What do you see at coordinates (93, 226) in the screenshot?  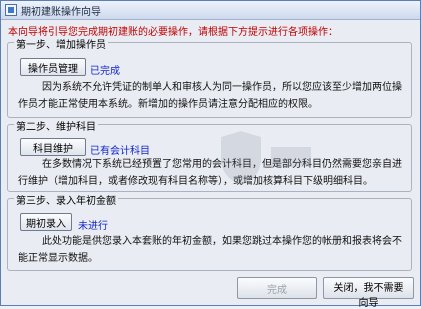 I see `step3-status: 未进行` at bounding box center [93, 226].